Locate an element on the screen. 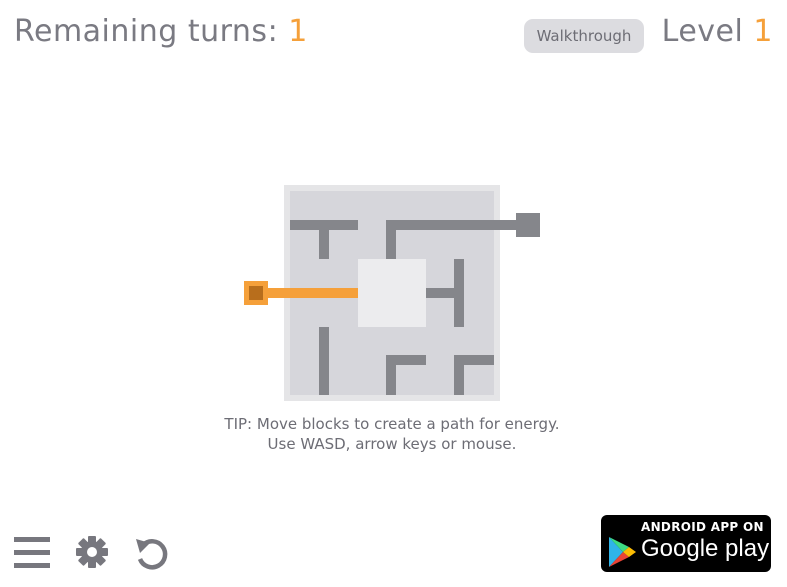 The width and height of the screenshot is (787, 587). store-badge-big-text: Google play is located at coordinates (705, 548).